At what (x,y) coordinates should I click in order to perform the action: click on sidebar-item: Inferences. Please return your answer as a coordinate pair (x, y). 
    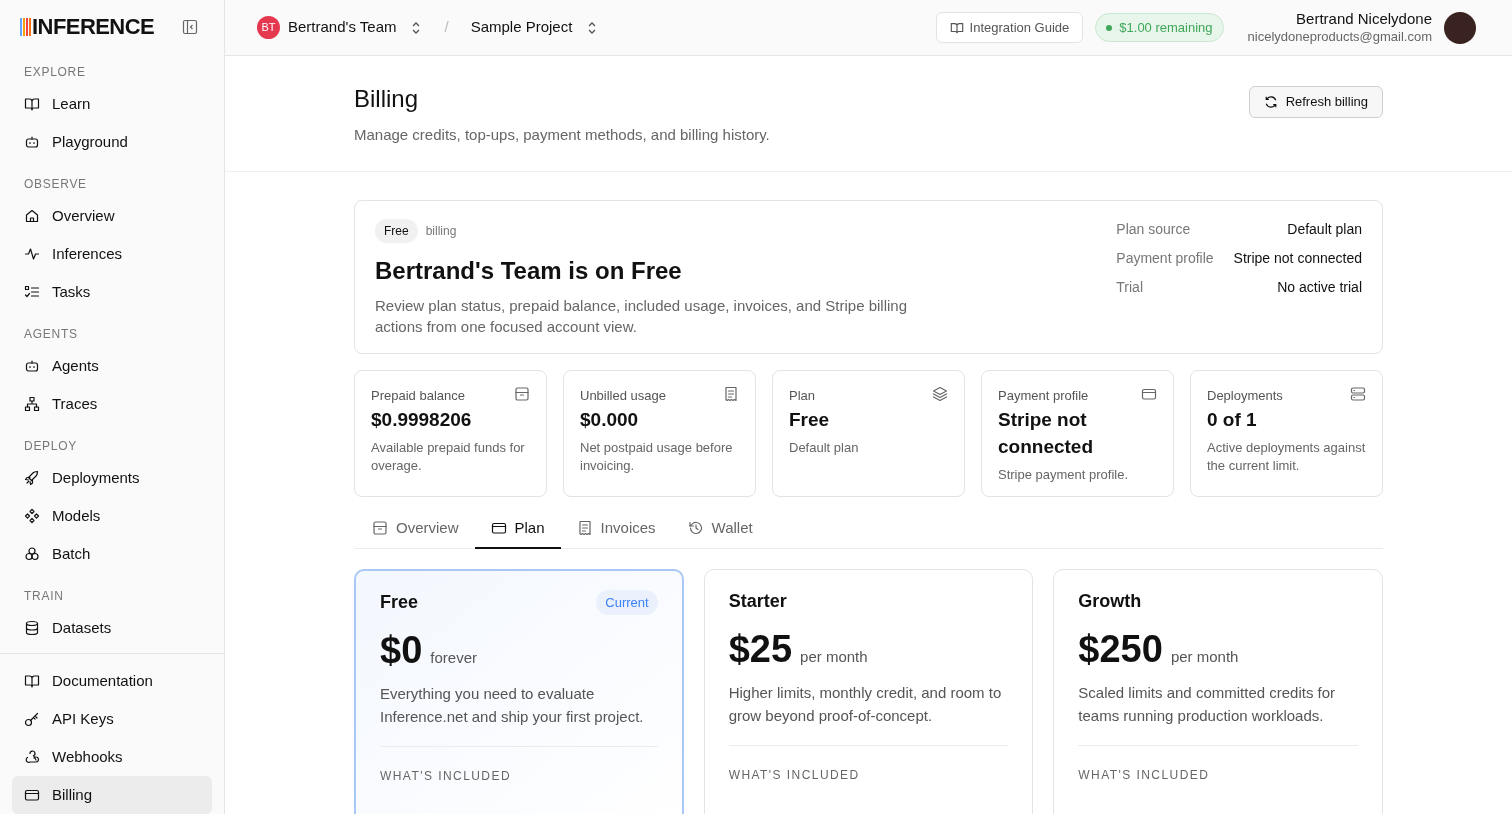
    Looking at the image, I should click on (112, 254).